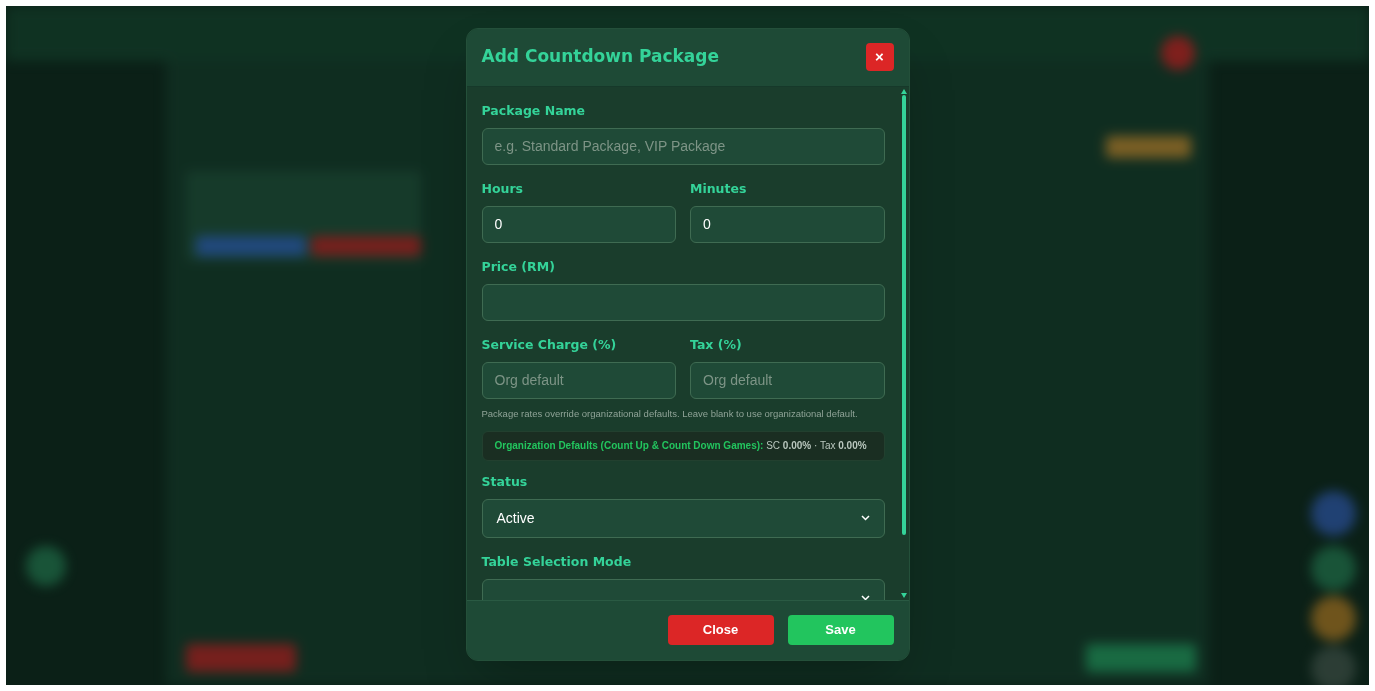 The width and height of the screenshot is (1375, 691). Describe the element at coordinates (503, 188) in the screenshot. I see `field-label: Hours` at that location.